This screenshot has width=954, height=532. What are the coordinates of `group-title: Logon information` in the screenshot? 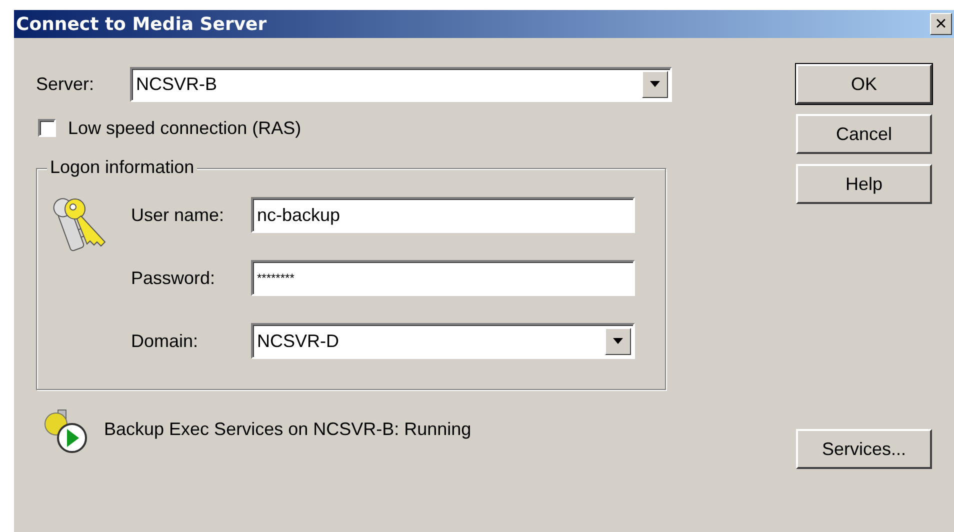 It's located at (122, 167).